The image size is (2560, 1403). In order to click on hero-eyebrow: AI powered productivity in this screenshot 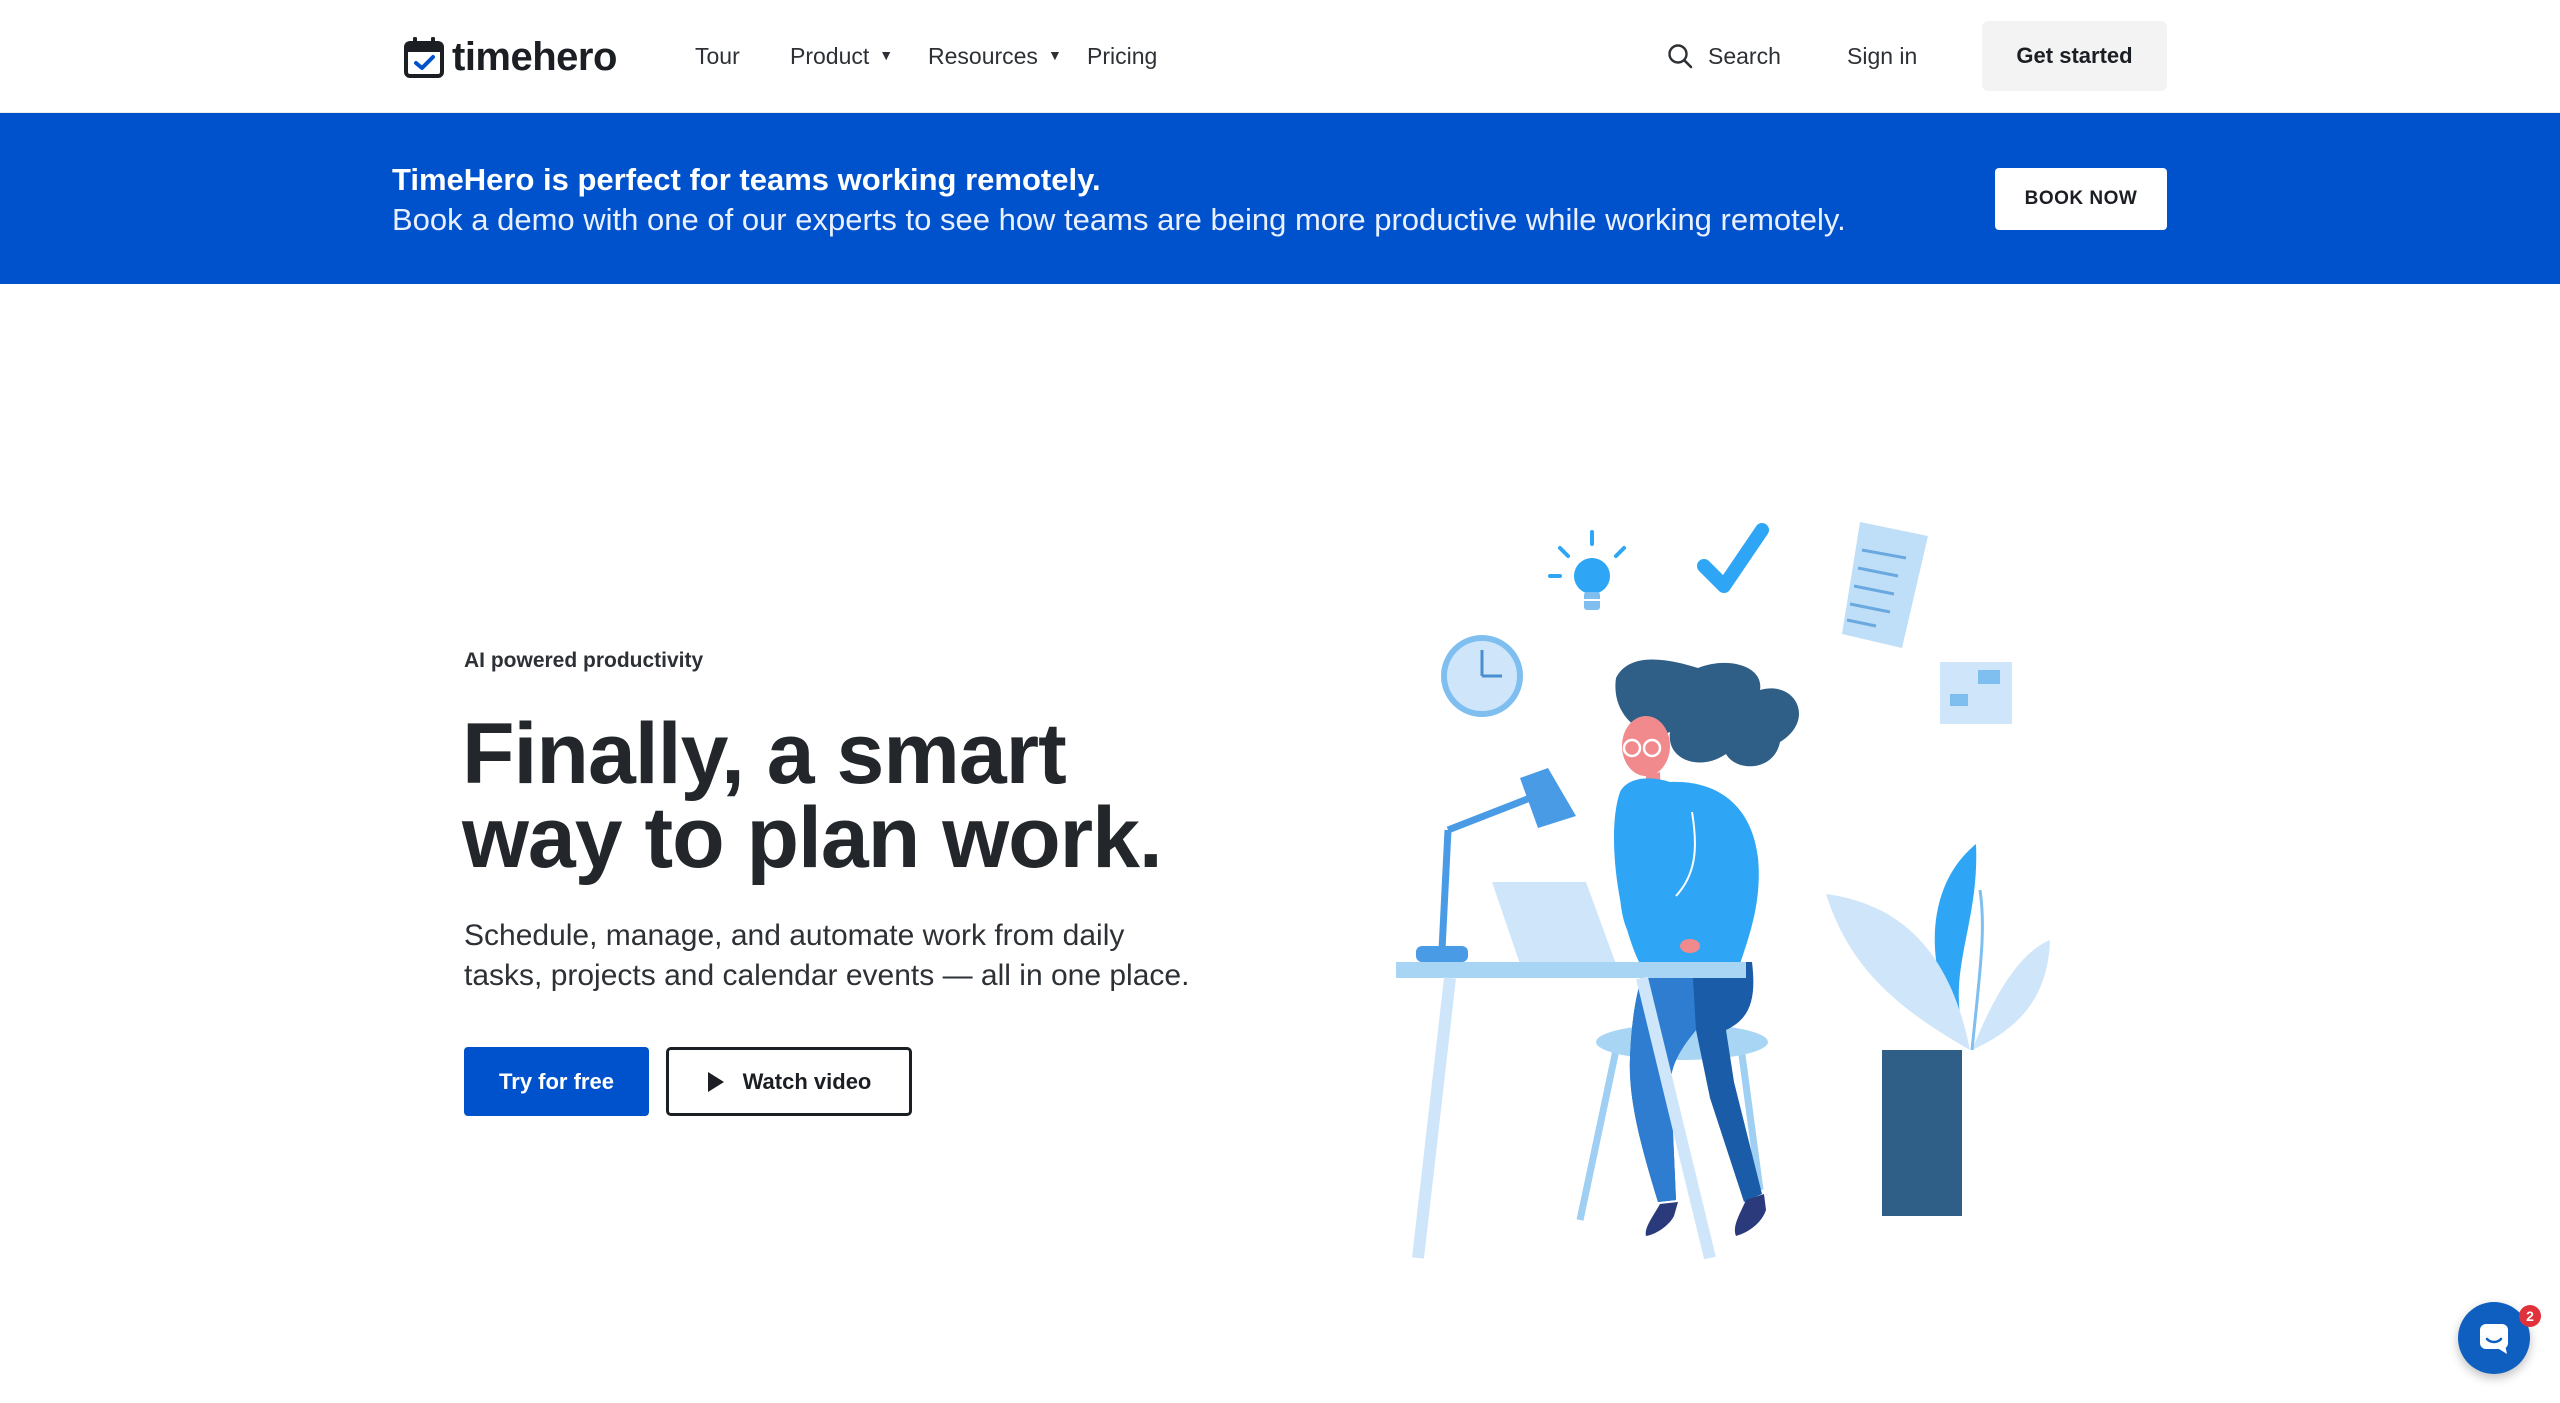, I will do `click(584, 660)`.